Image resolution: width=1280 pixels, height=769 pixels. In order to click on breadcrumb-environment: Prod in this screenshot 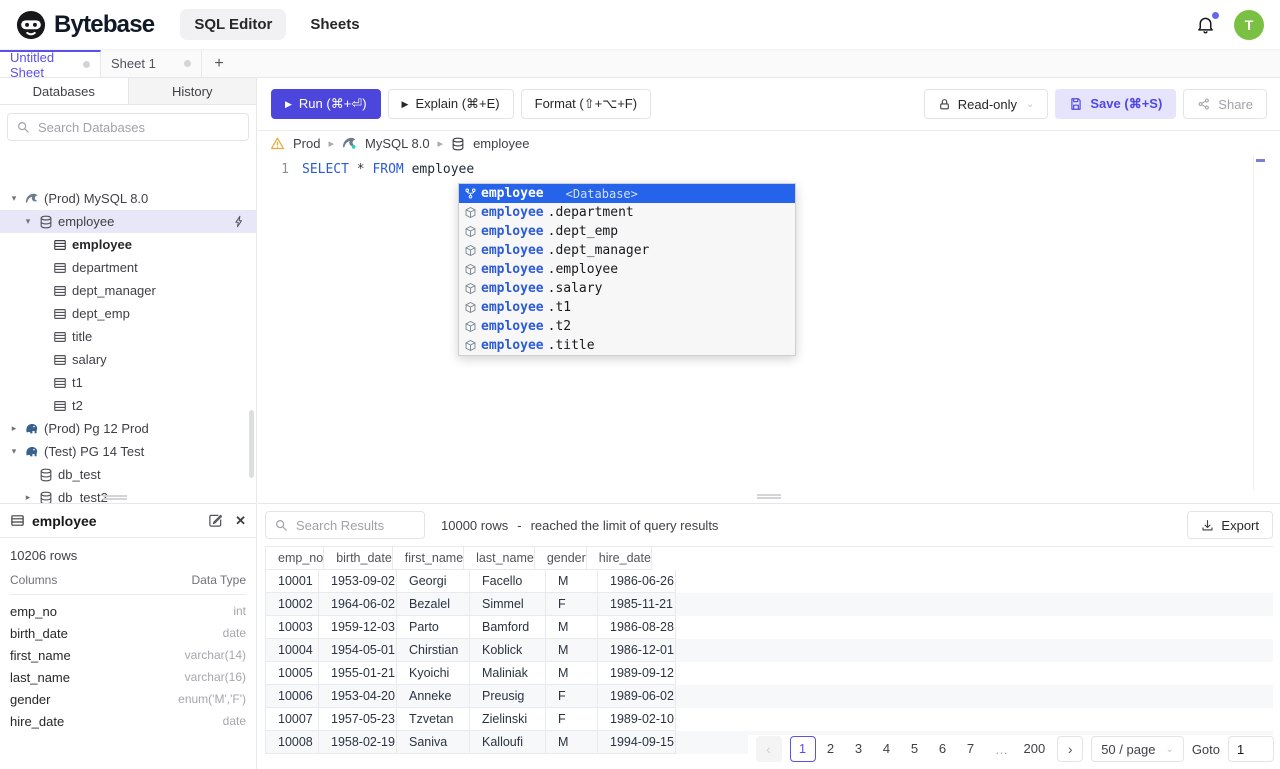, I will do `click(306, 143)`.